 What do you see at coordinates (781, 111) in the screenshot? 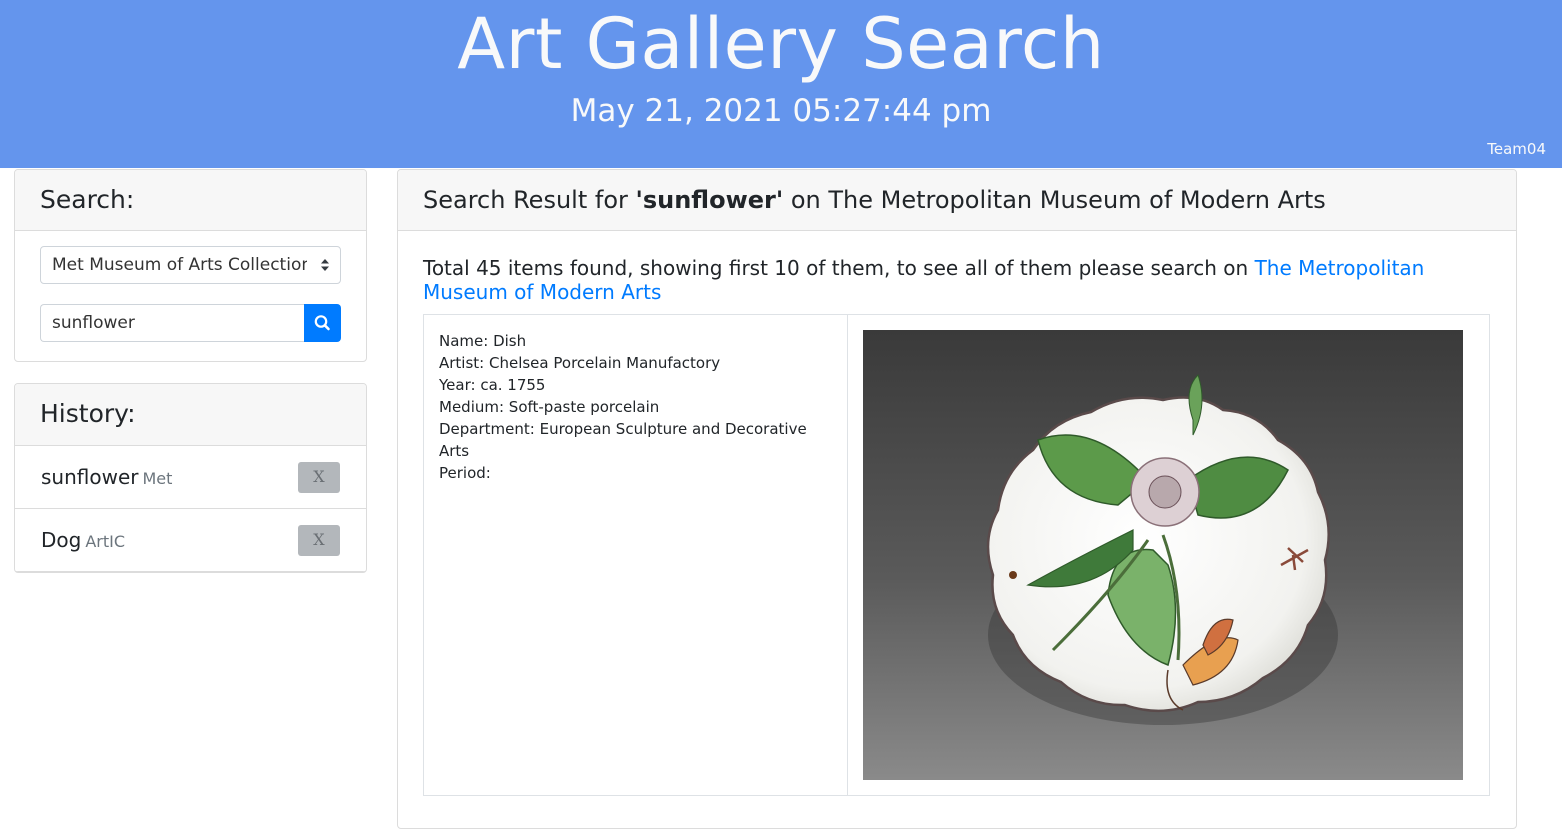
I see `current-datetime: May 21, 2021 05:27:44 pm` at bounding box center [781, 111].